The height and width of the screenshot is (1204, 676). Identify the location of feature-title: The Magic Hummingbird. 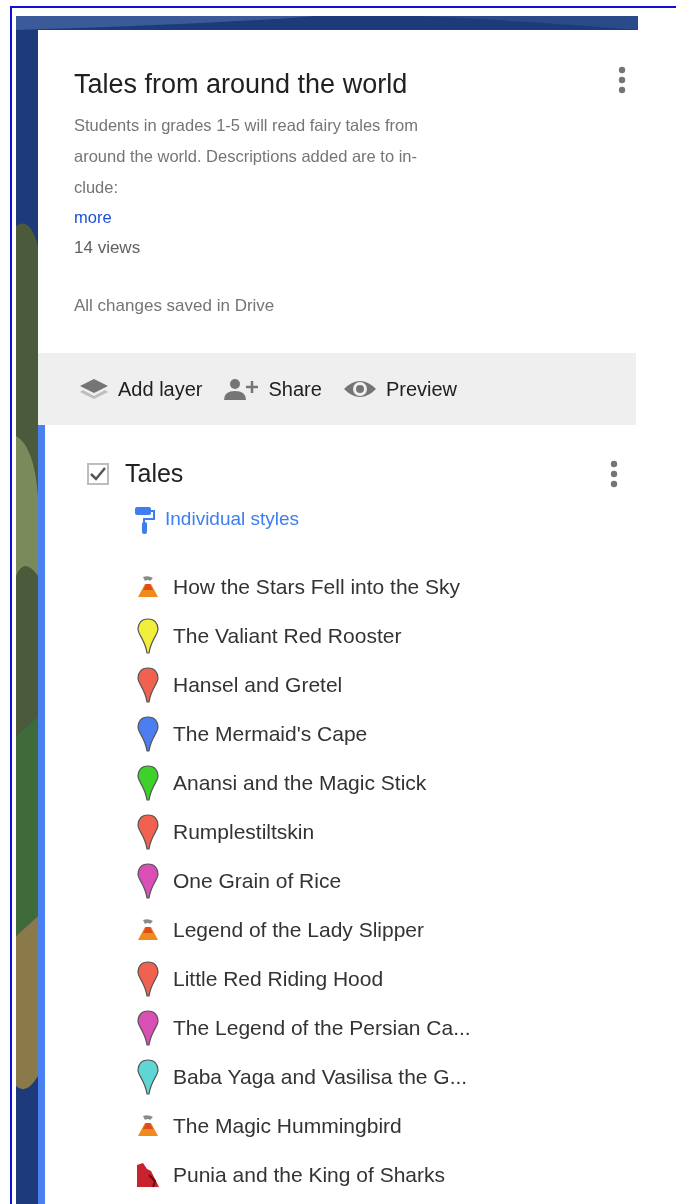
(287, 1126).